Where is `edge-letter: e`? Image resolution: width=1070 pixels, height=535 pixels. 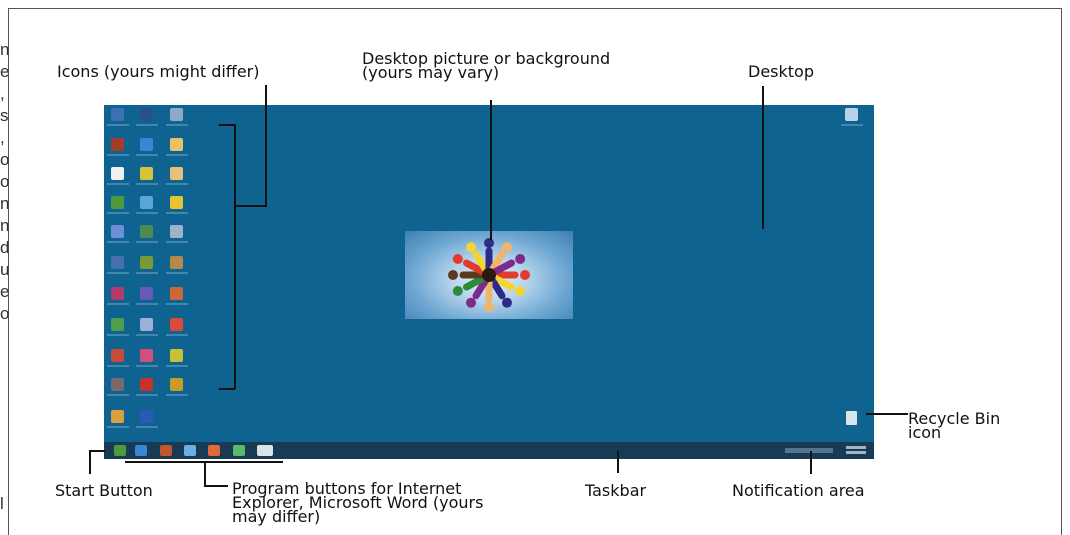
edge-letter: e is located at coordinates (5, 291).